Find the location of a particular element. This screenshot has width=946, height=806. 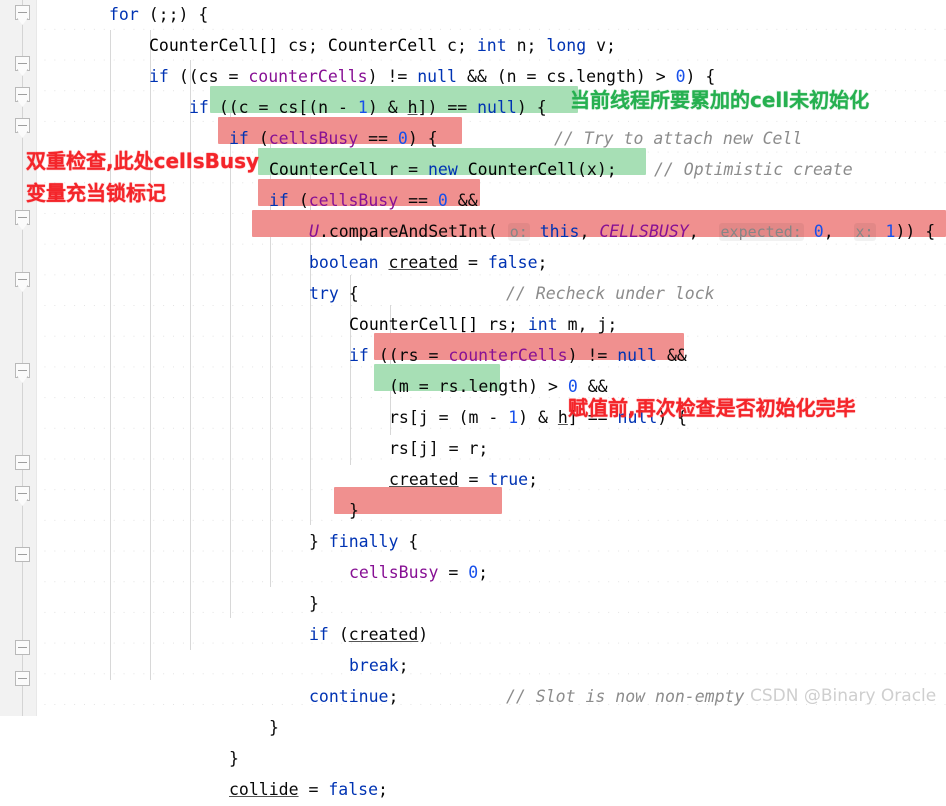

param-hint-expected: expected: is located at coordinates (761, 232).